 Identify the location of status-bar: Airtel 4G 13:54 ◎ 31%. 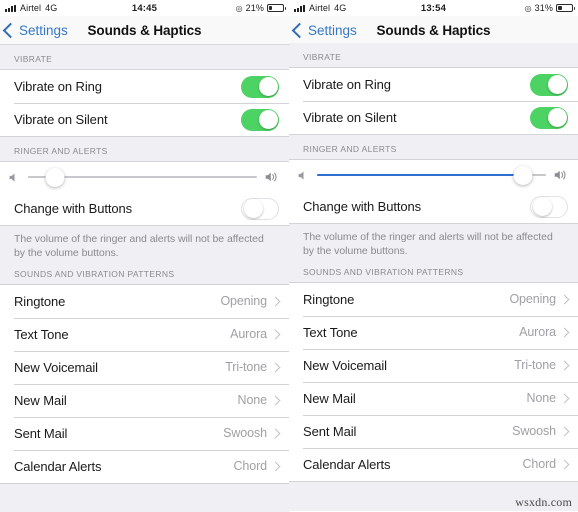
(433, 8).